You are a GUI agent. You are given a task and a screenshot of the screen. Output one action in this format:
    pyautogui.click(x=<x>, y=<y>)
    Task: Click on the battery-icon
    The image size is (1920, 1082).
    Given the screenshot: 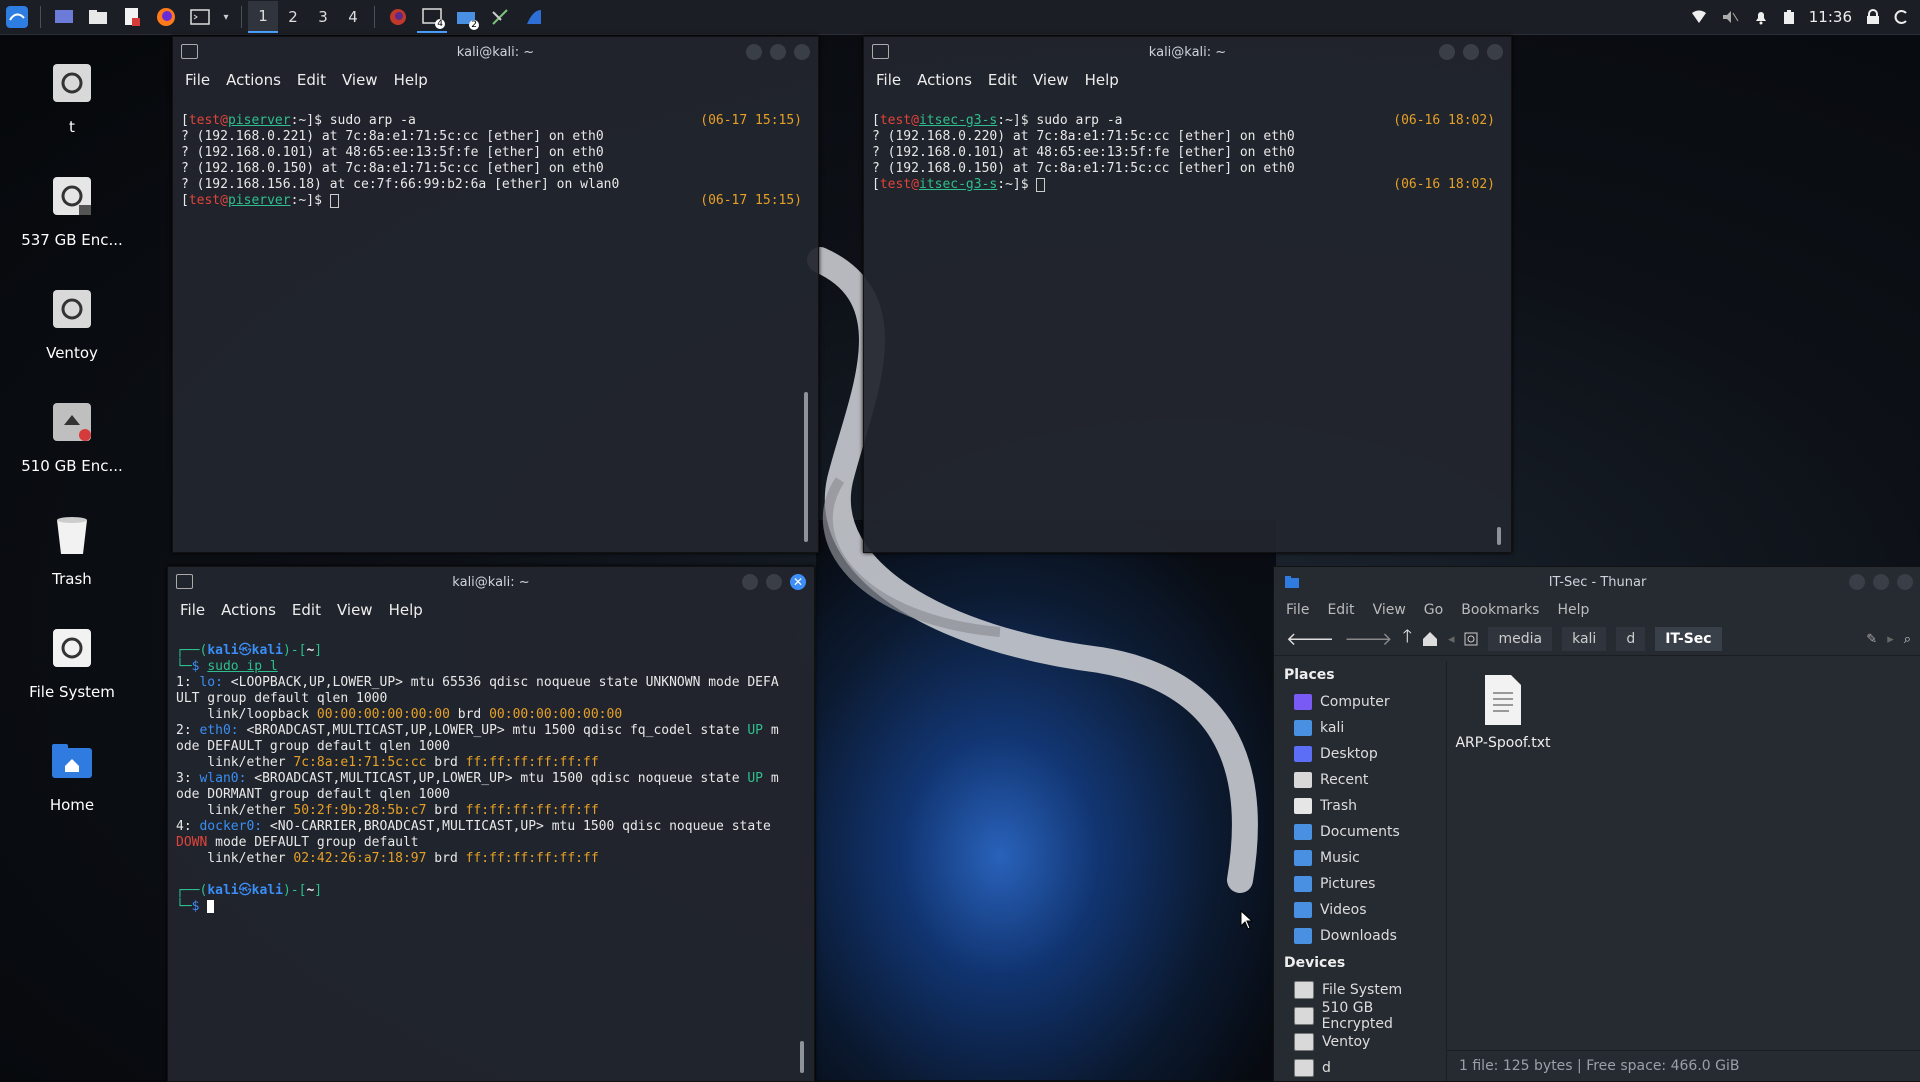 What is the action you would take?
    pyautogui.click(x=1789, y=17)
    